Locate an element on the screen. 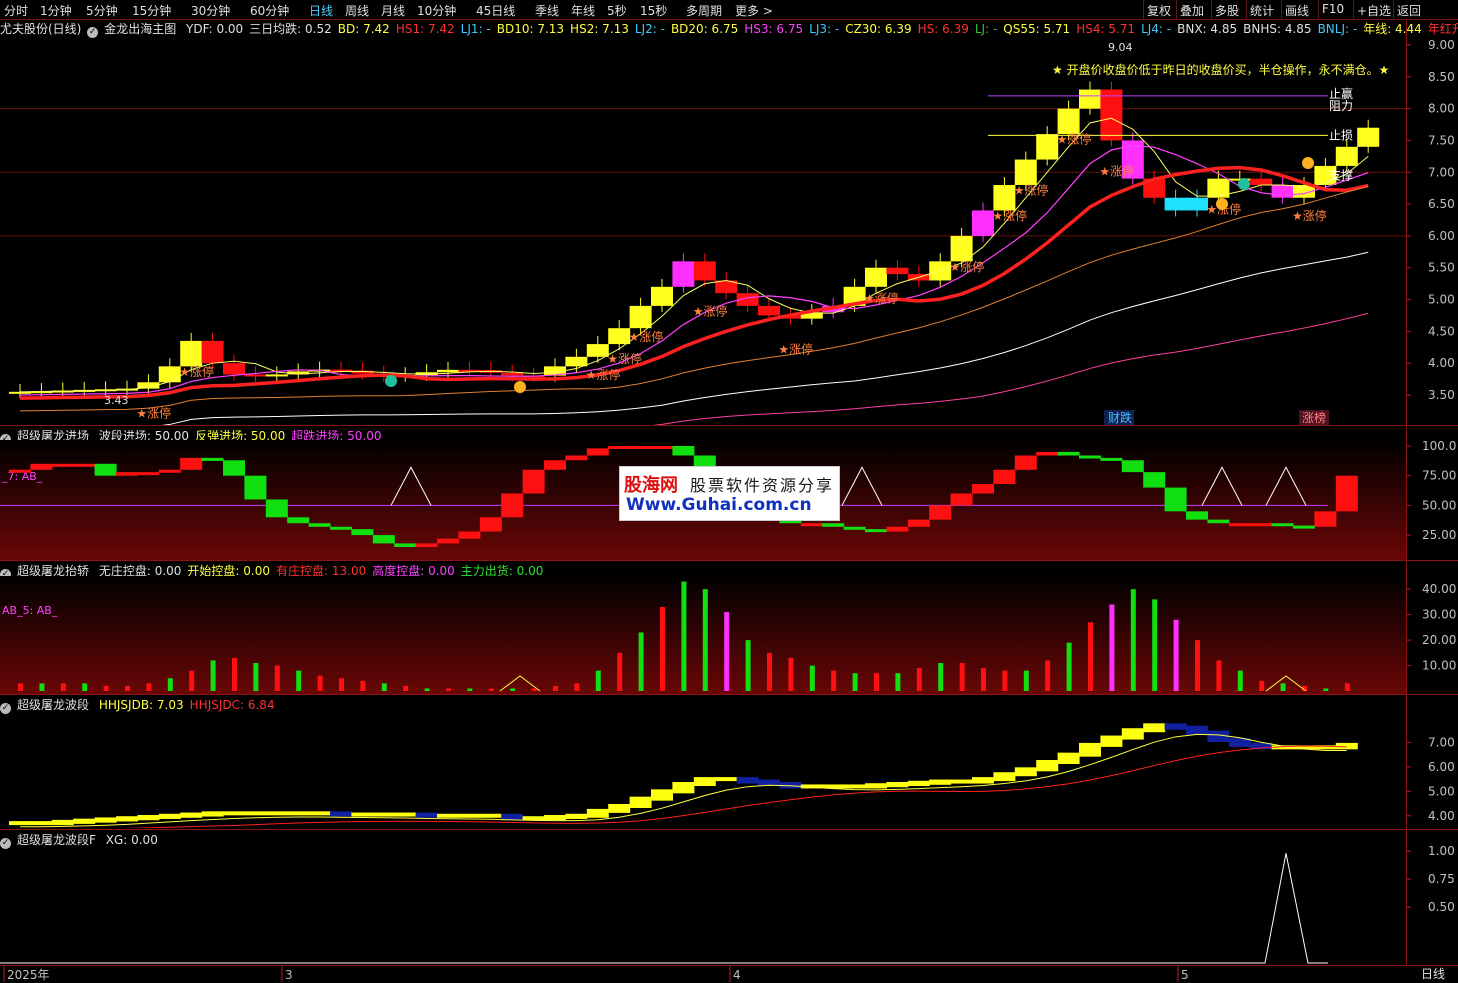 Image resolution: width=1458 pixels, height=983 pixels. main-indicator-name: 金龙出海主图 is located at coordinates (140, 29).